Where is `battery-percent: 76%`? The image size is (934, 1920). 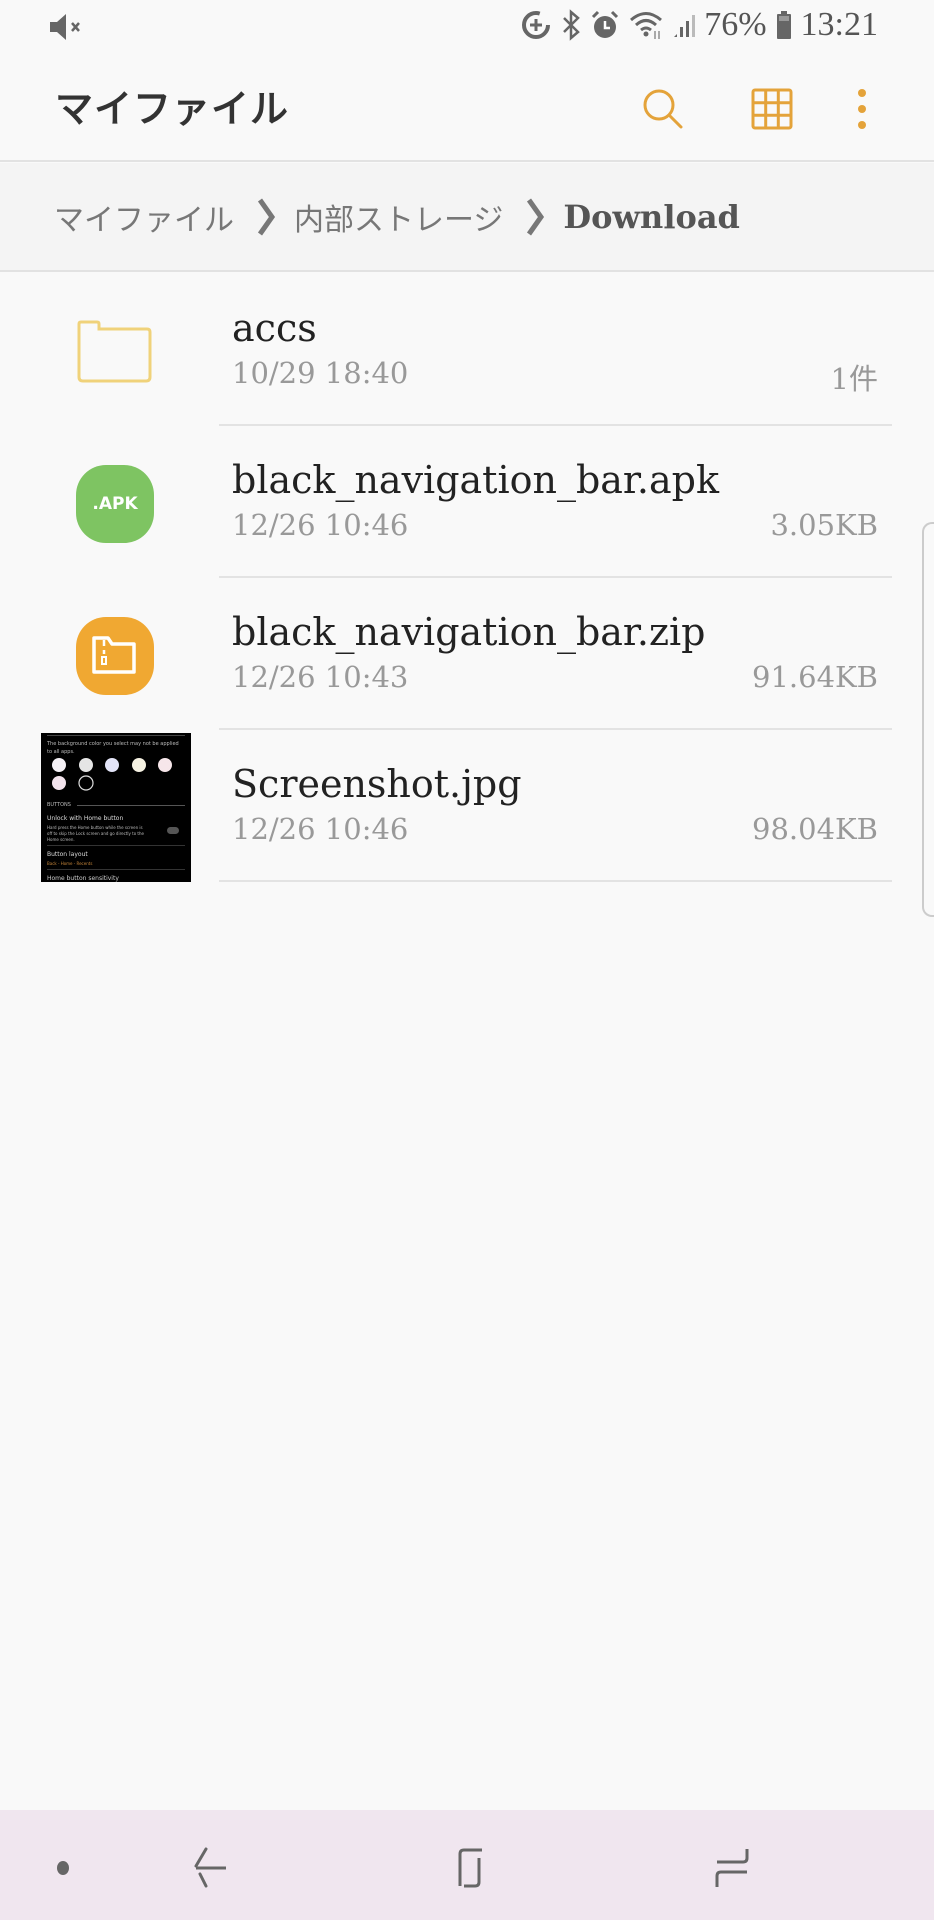
battery-percent: 76% is located at coordinates (735, 24).